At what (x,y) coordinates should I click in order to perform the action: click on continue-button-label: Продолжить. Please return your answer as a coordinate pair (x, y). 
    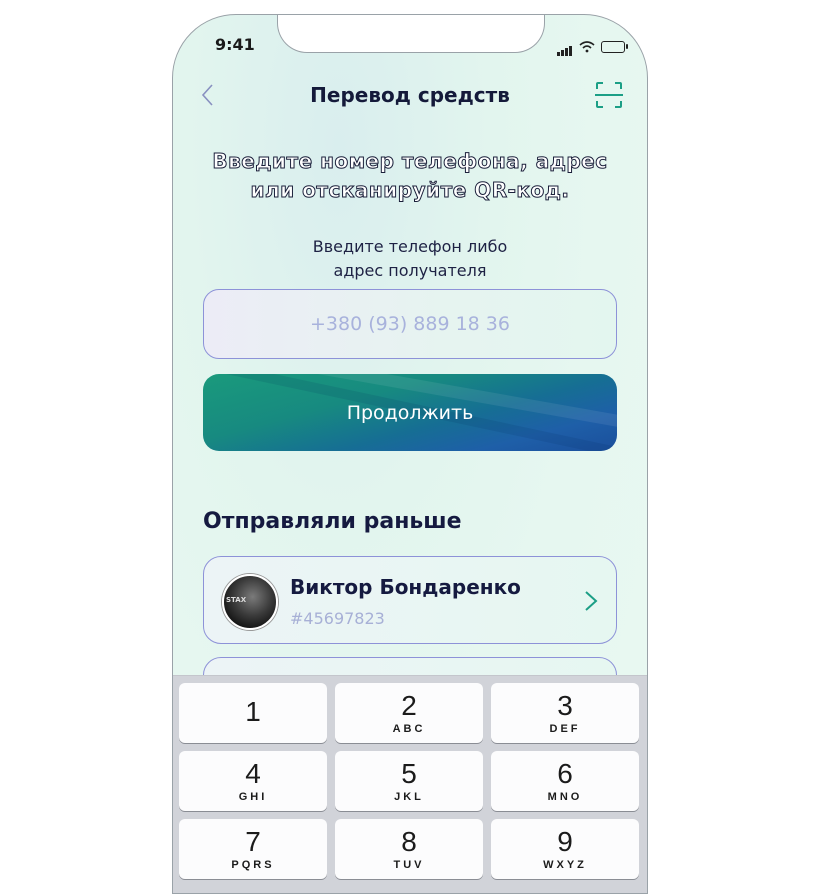
    Looking at the image, I should click on (410, 412).